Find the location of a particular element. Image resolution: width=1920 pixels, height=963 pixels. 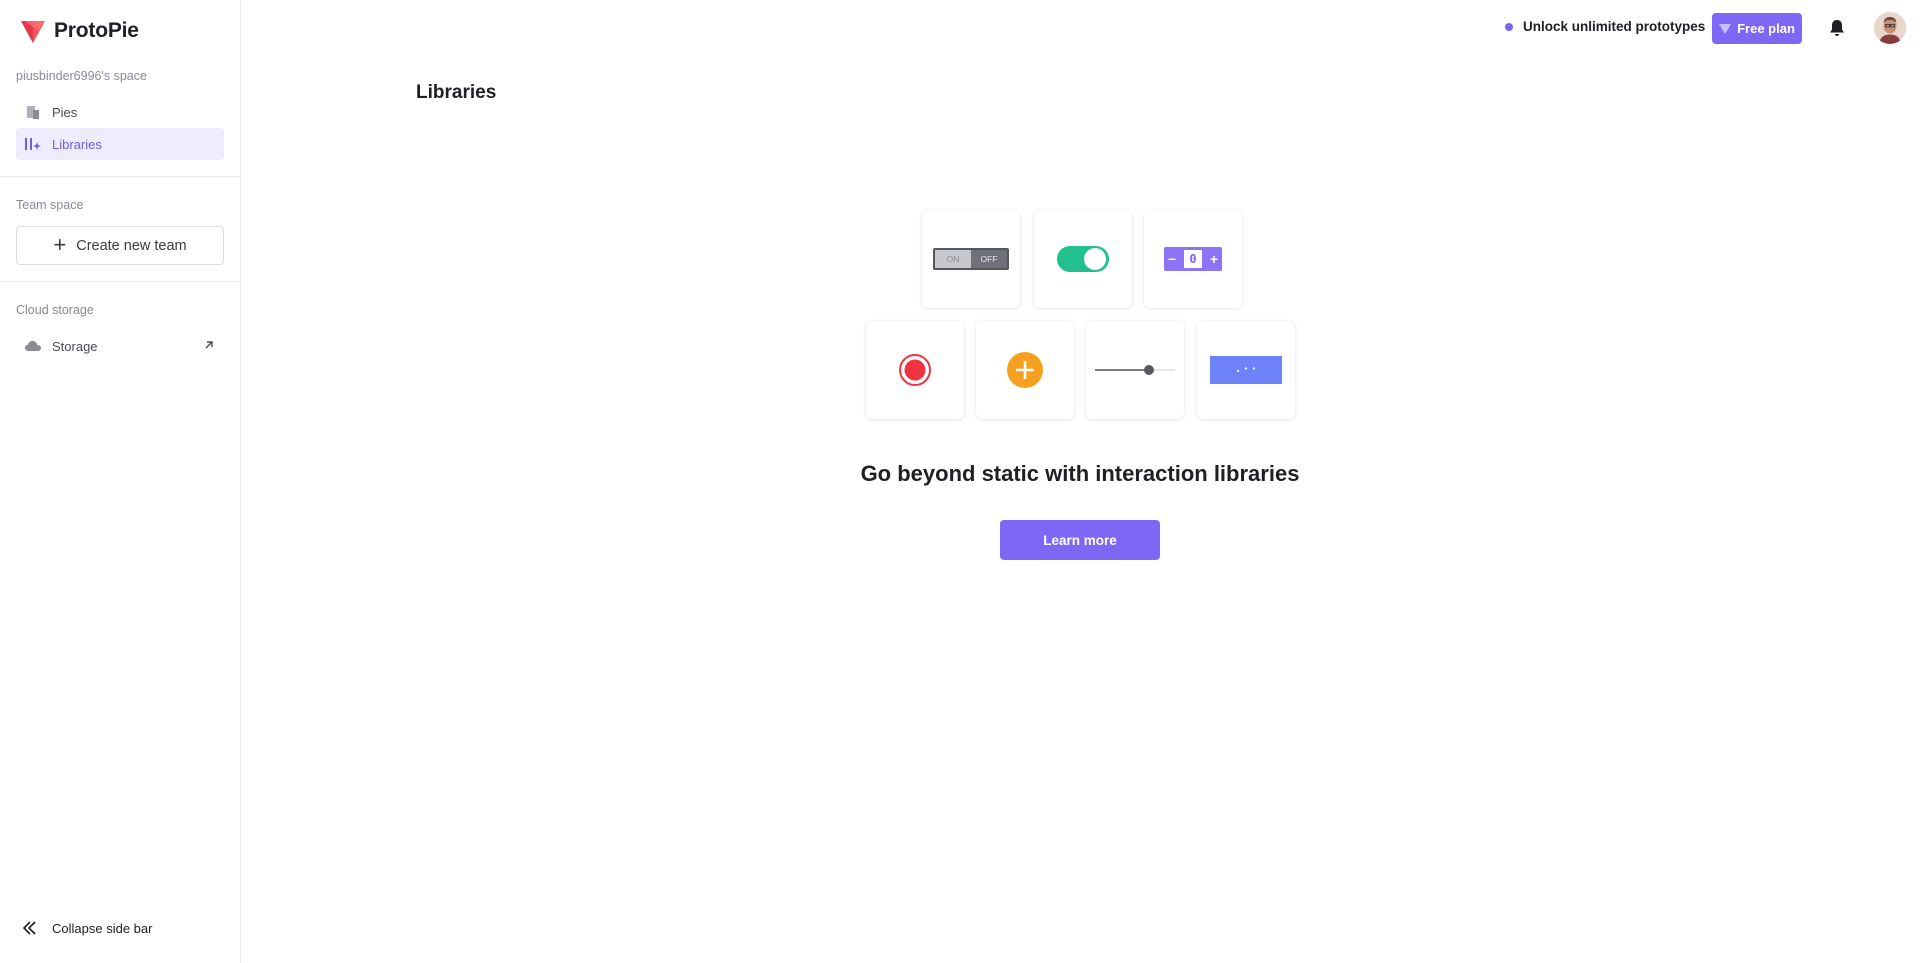

unlock-prototypes-link: Unlock unlimited prototypes is located at coordinates (1605, 26).